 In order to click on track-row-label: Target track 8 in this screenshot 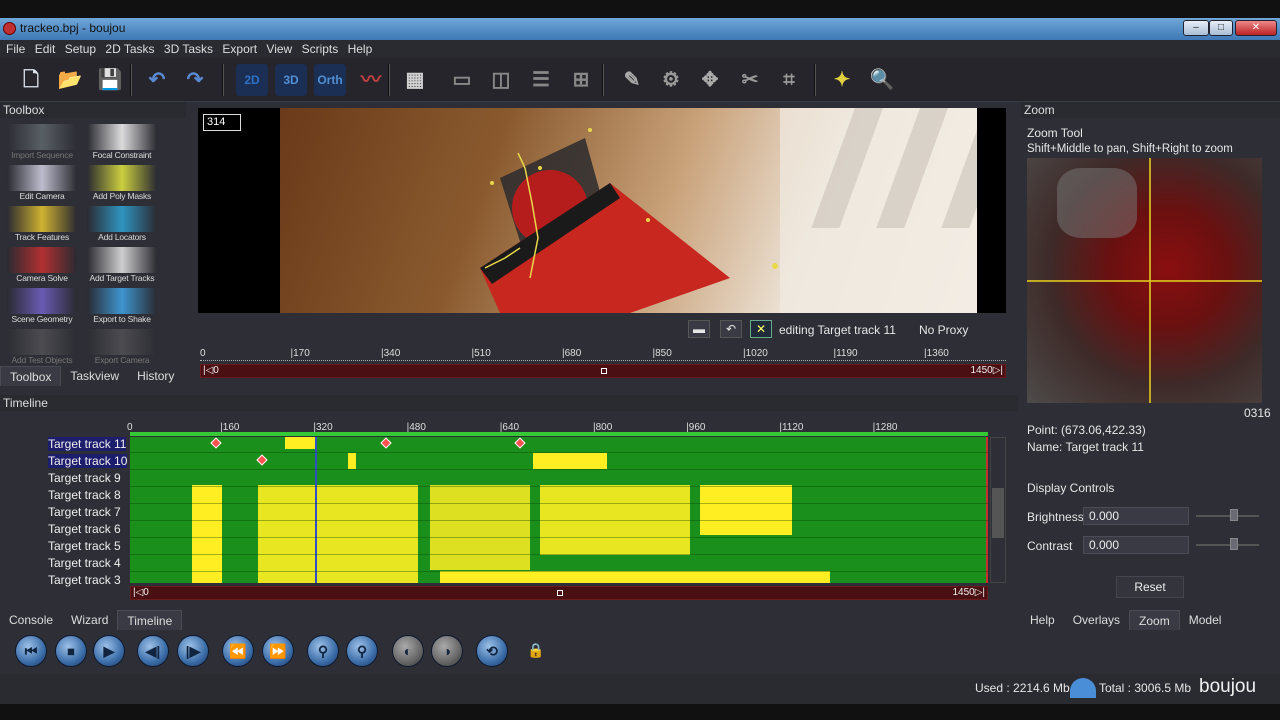, I will do `click(84, 495)`.